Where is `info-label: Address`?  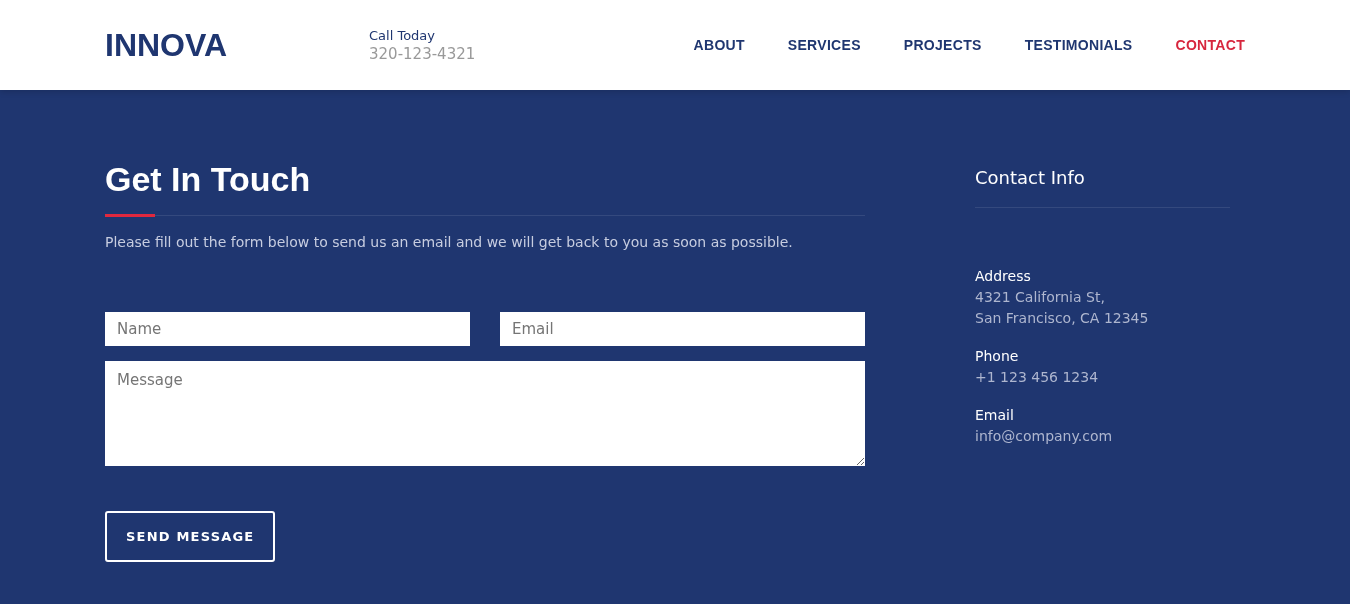 info-label: Address is located at coordinates (1003, 276).